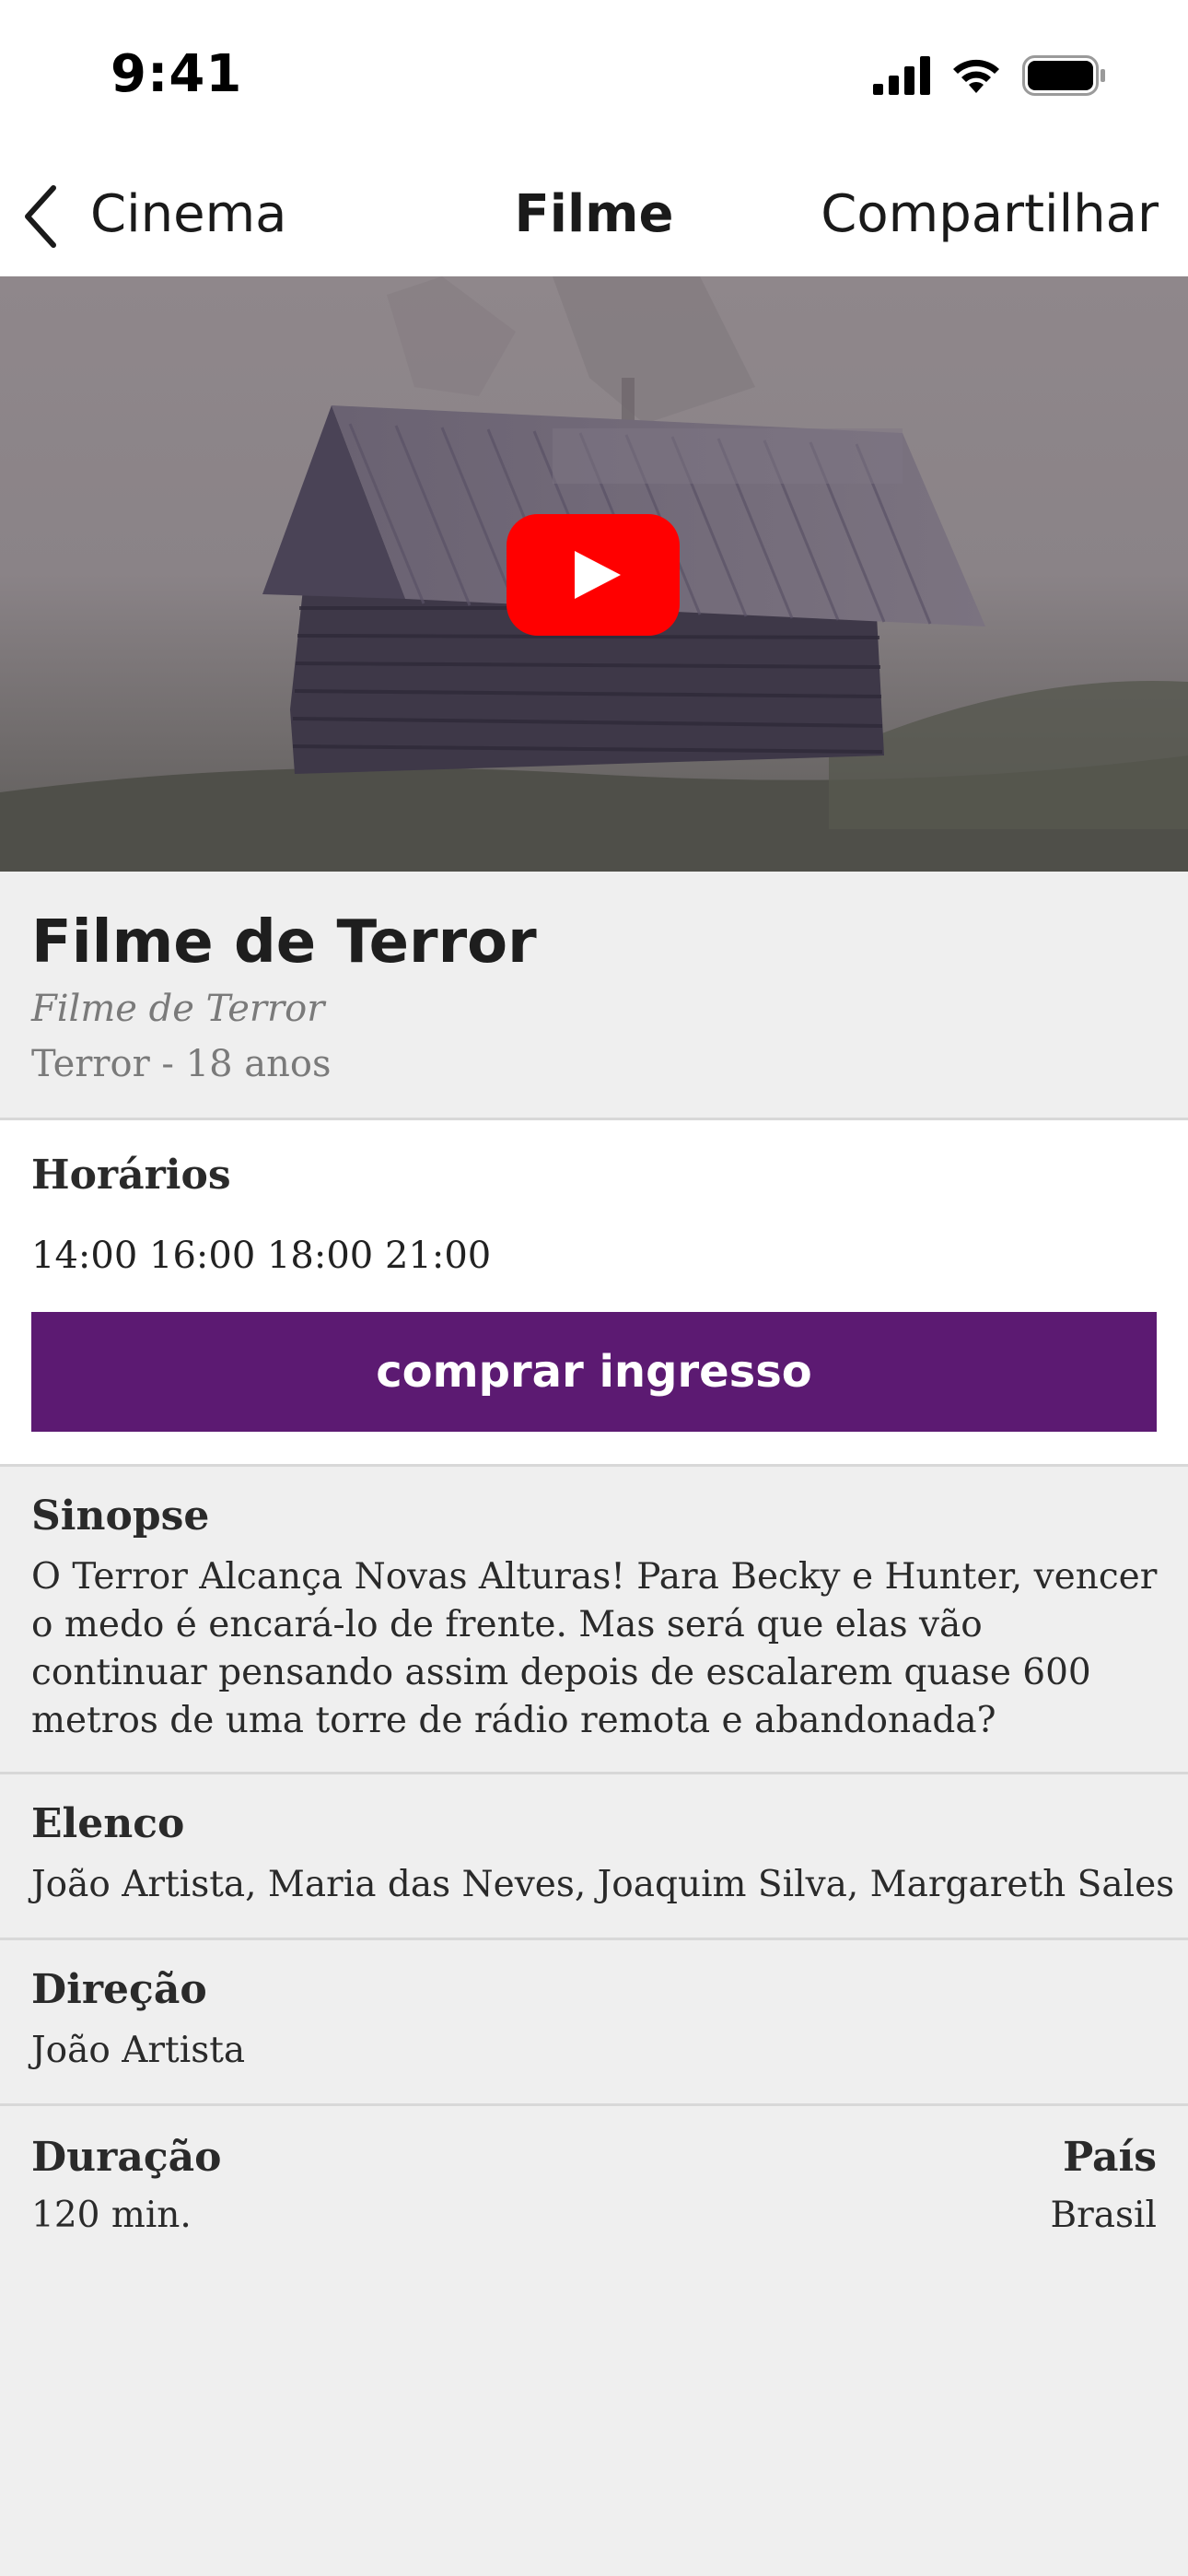  What do you see at coordinates (990, 214) in the screenshot?
I see `share-button: Compartilhar` at bounding box center [990, 214].